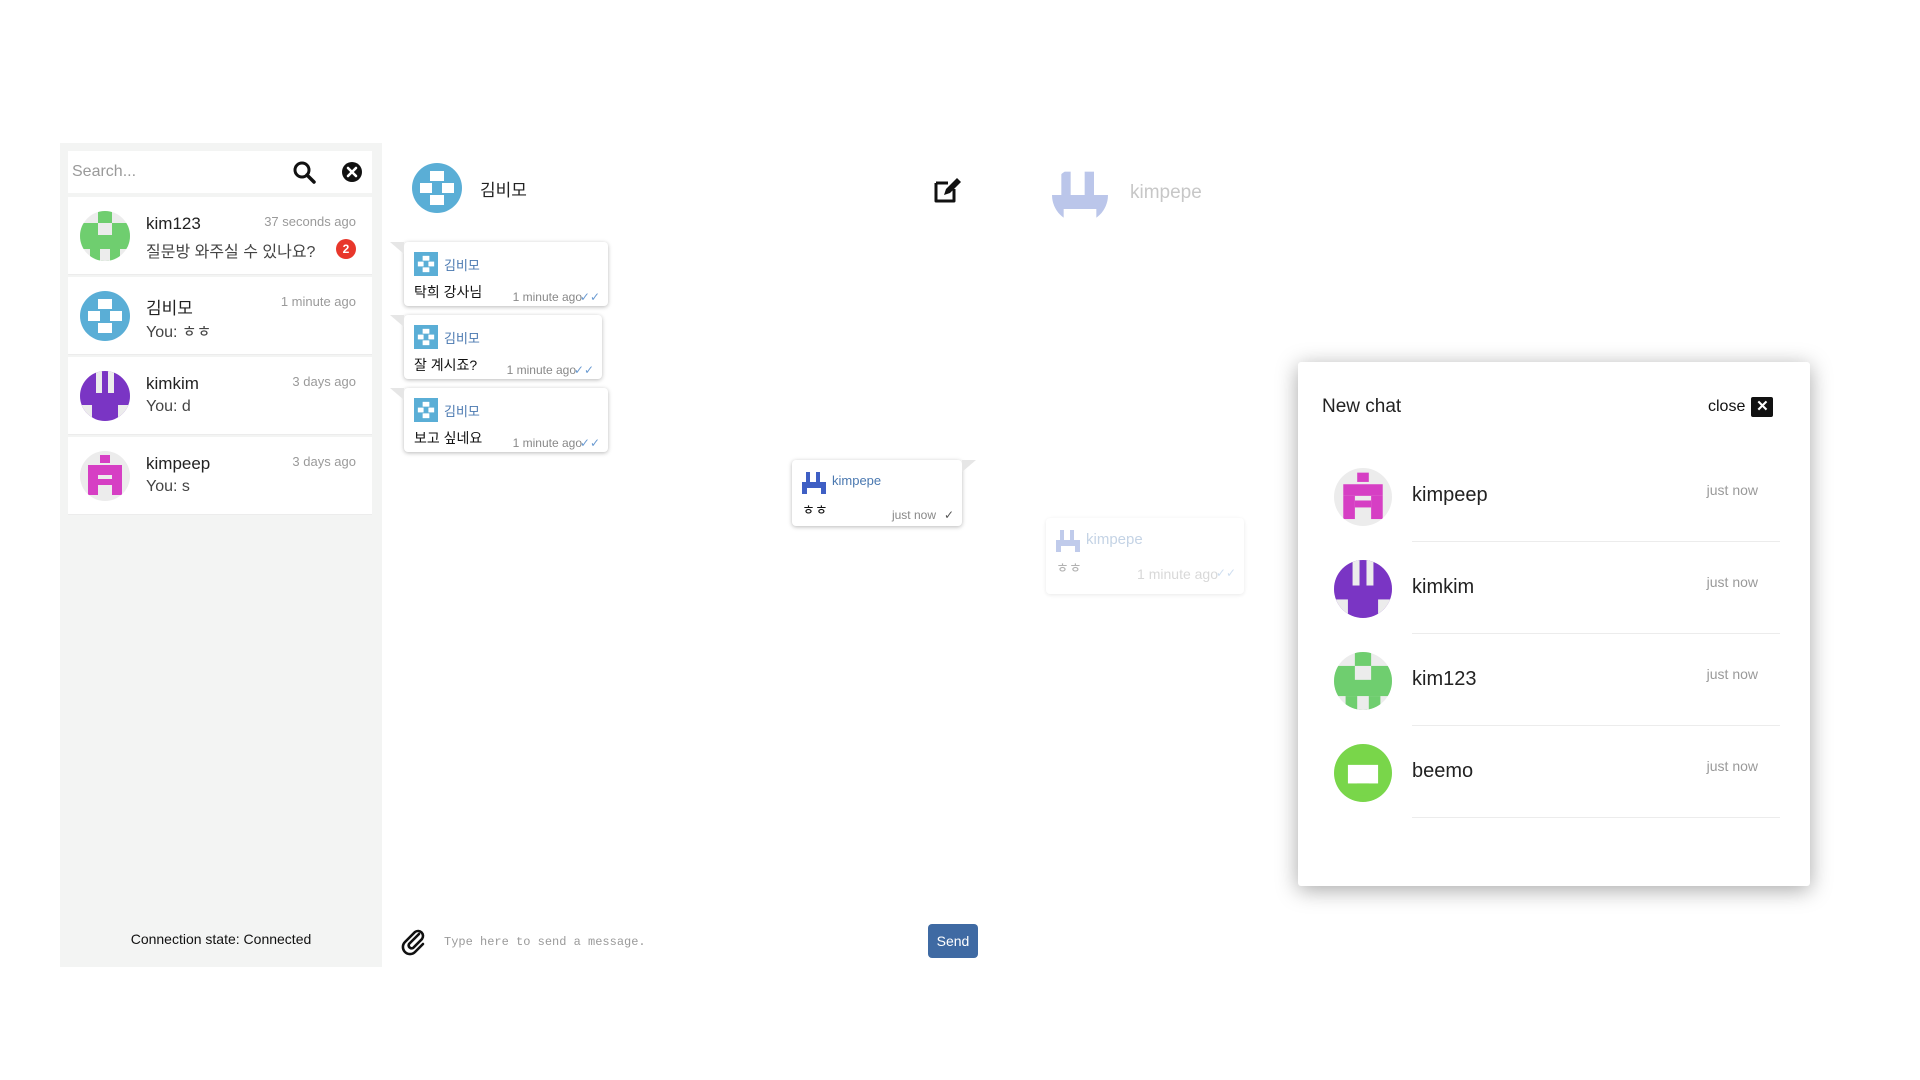  Describe the element at coordinates (304, 172) in the screenshot. I see `search-icon` at that location.